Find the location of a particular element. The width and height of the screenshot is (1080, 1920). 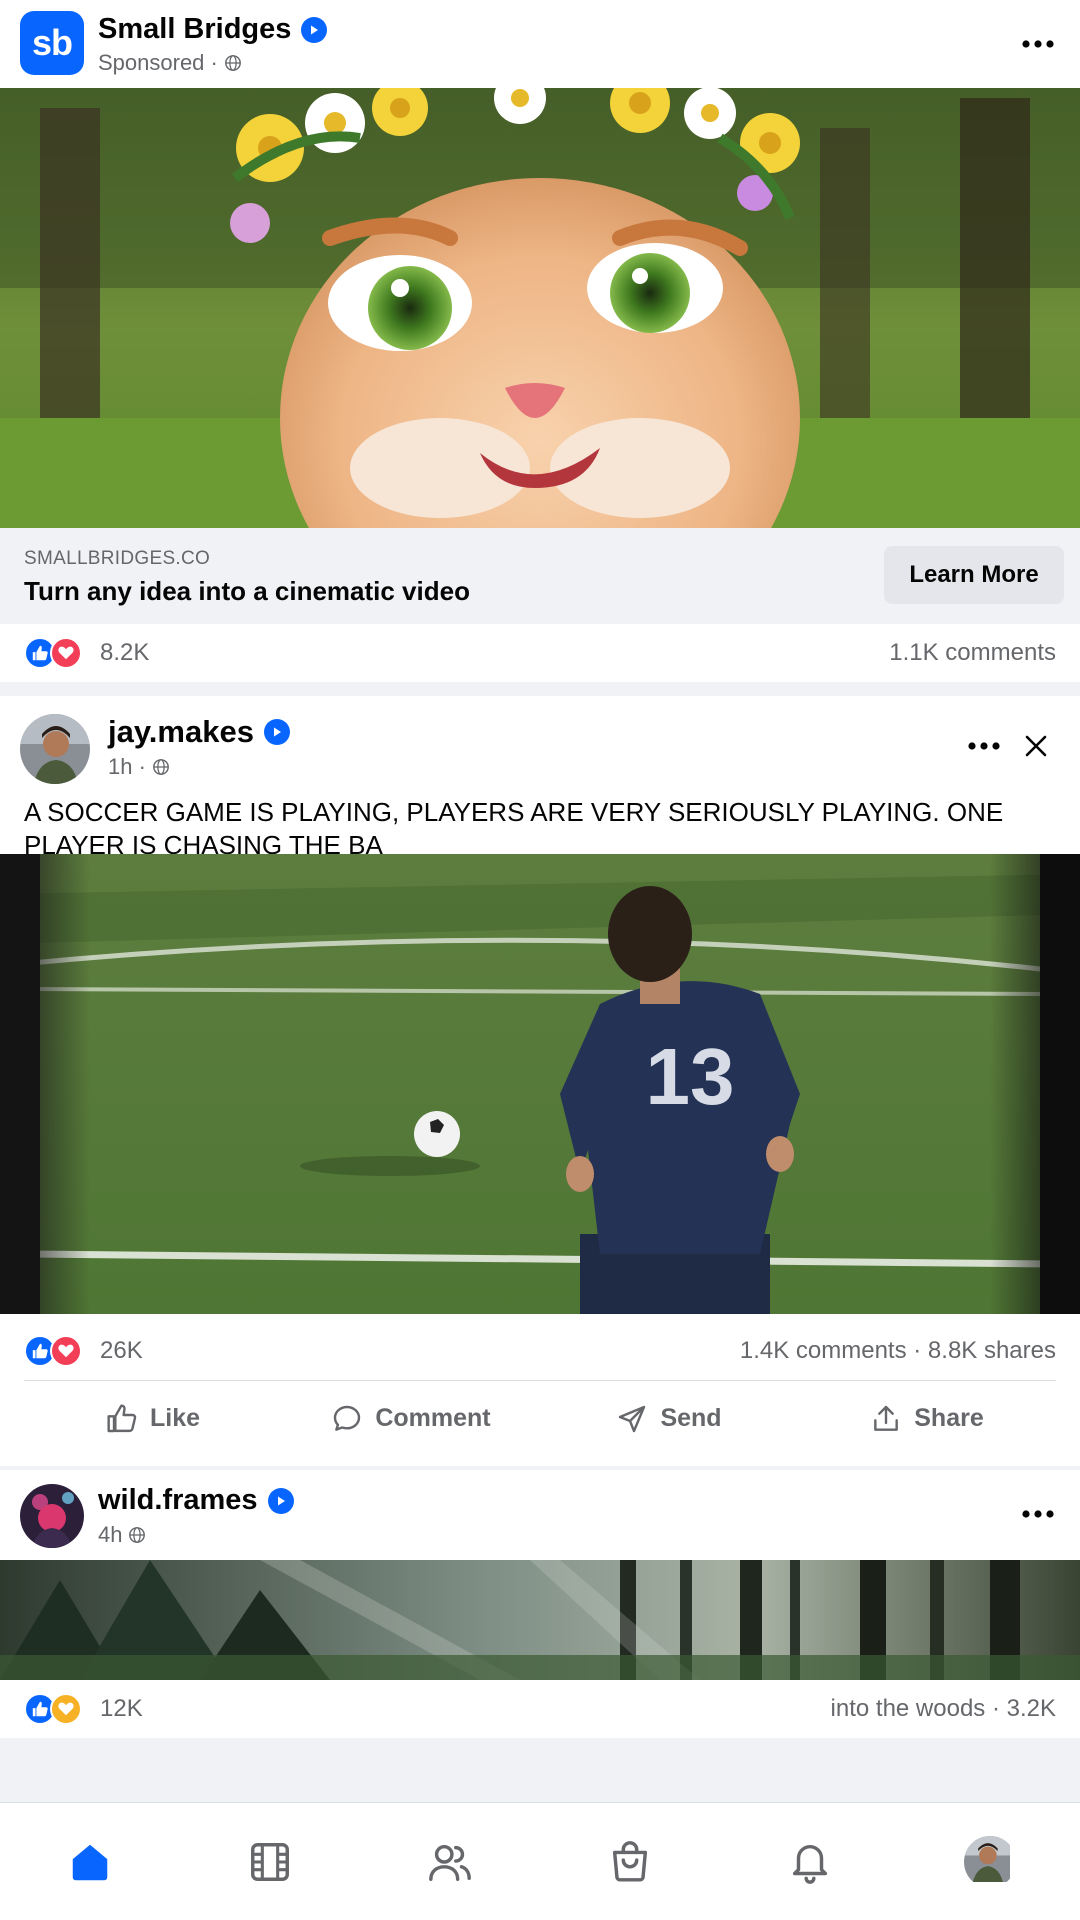

post-meta: Sponsored · is located at coordinates (170, 63).